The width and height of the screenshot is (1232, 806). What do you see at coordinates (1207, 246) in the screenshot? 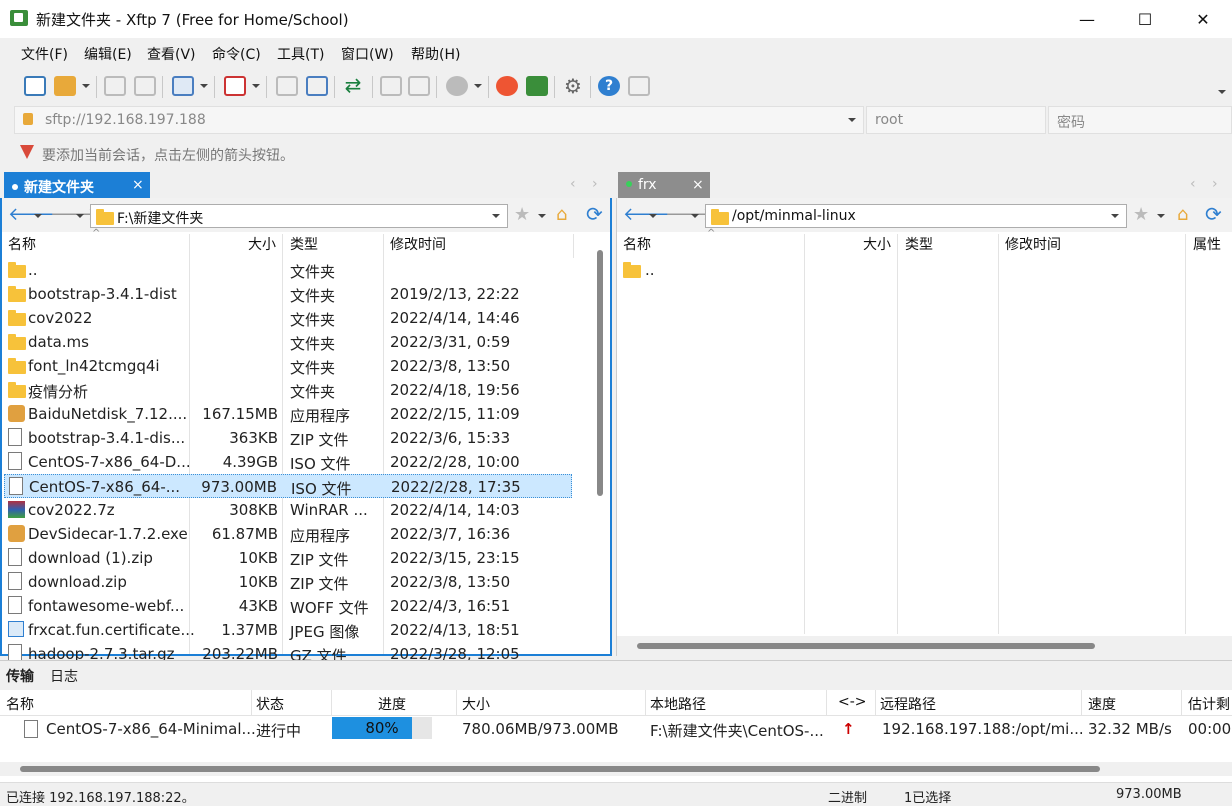
I see `col-attributes: 属性` at bounding box center [1207, 246].